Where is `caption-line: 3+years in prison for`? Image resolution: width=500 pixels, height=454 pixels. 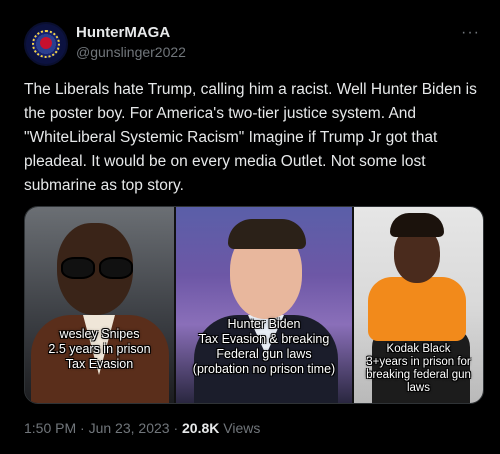
caption-line: 3+years in prison for is located at coordinates (418, 362).